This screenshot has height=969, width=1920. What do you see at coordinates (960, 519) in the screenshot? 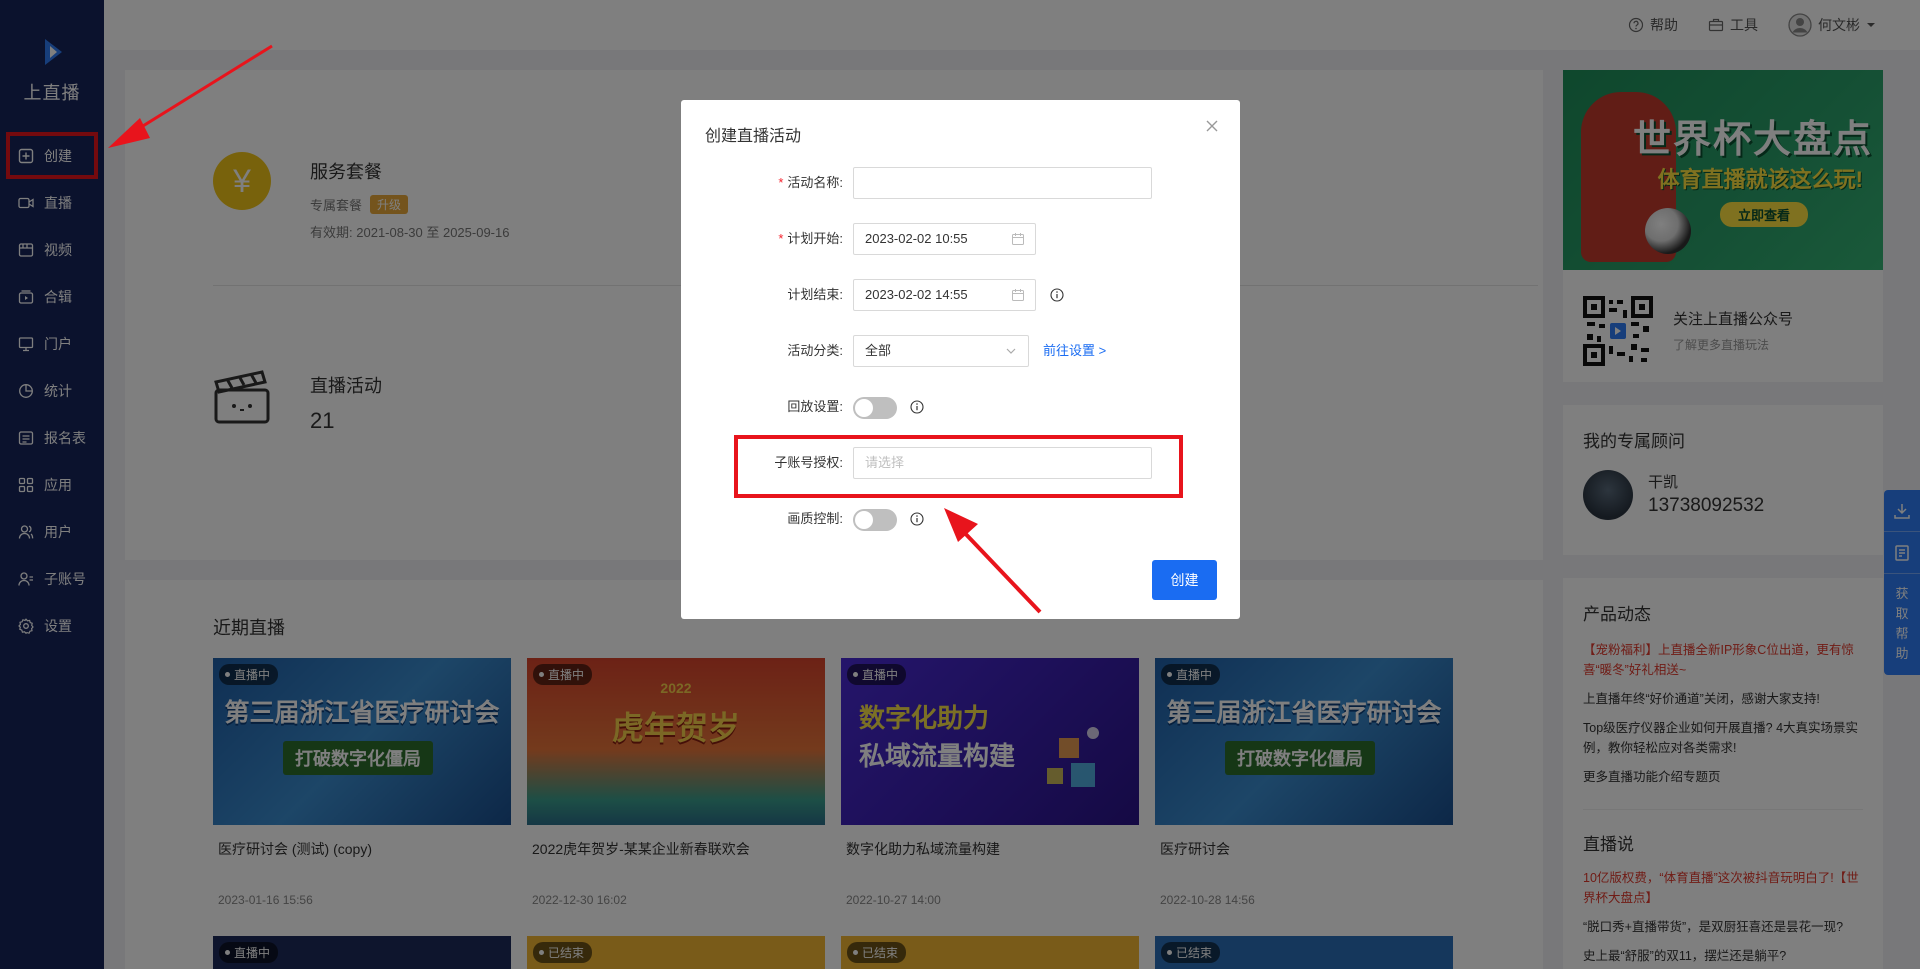
I see `form-row-quality: 画质控制:` at bounding box center [960, 519].